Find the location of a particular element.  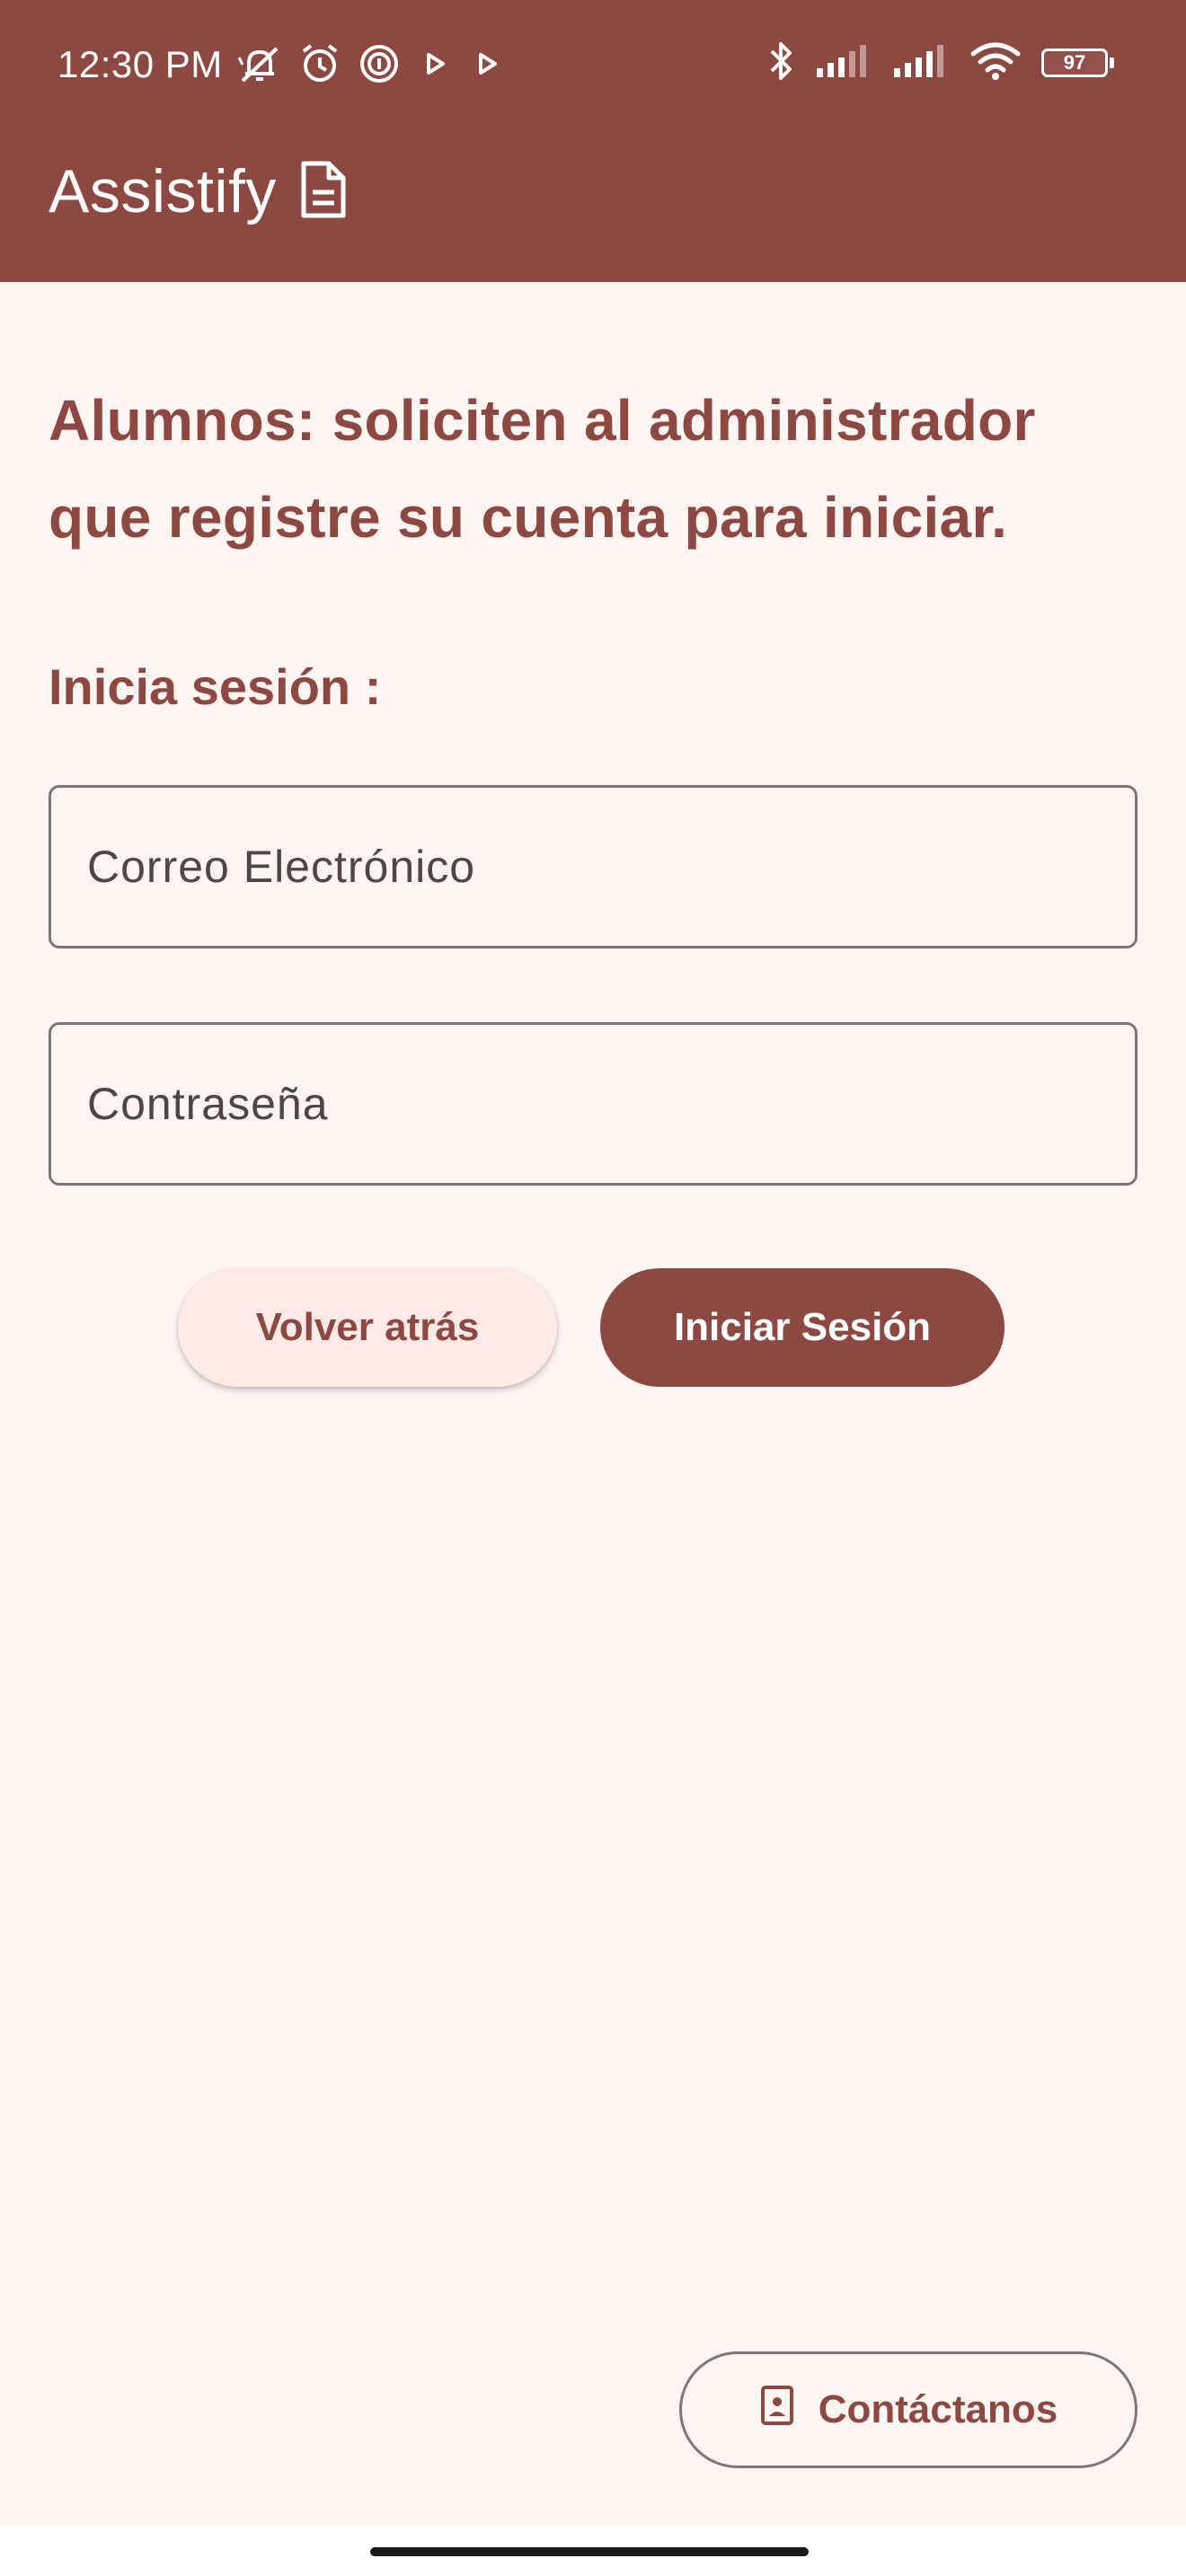

home-indicator is located at coordinates (589, 2551).